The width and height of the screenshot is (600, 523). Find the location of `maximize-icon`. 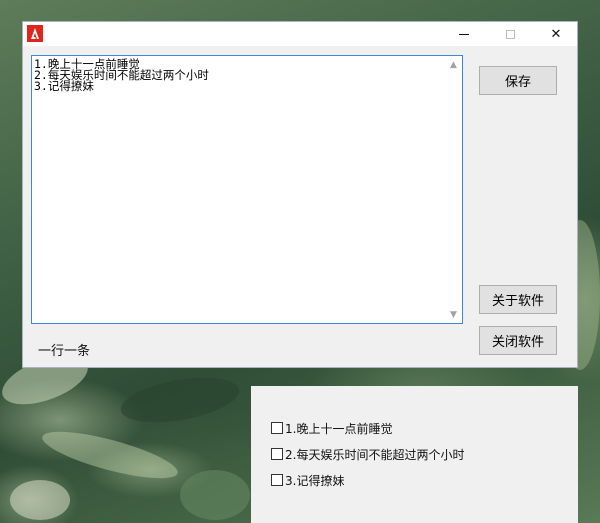

maximize-icon is located at coordinates (510, 34).